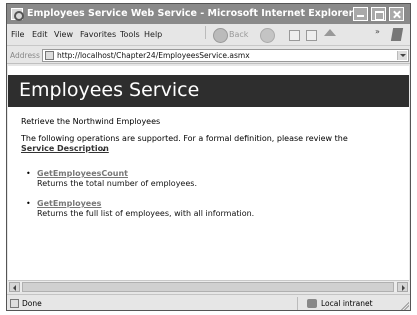 Image resolution: width=417 pixels, height=315 pixels. What do you see at coordinates (238, 34) in the screenshot?
I see `back-button-label: Back` at bounding box center [238, 34].